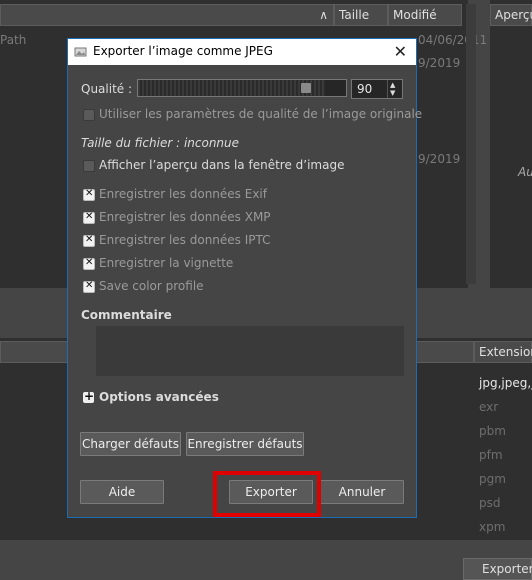 The height and width of the screenshot is (580, 532). I want to click on dialog-titlebar: Exporter l’image comme JPEG ✕, so click(242, 52).